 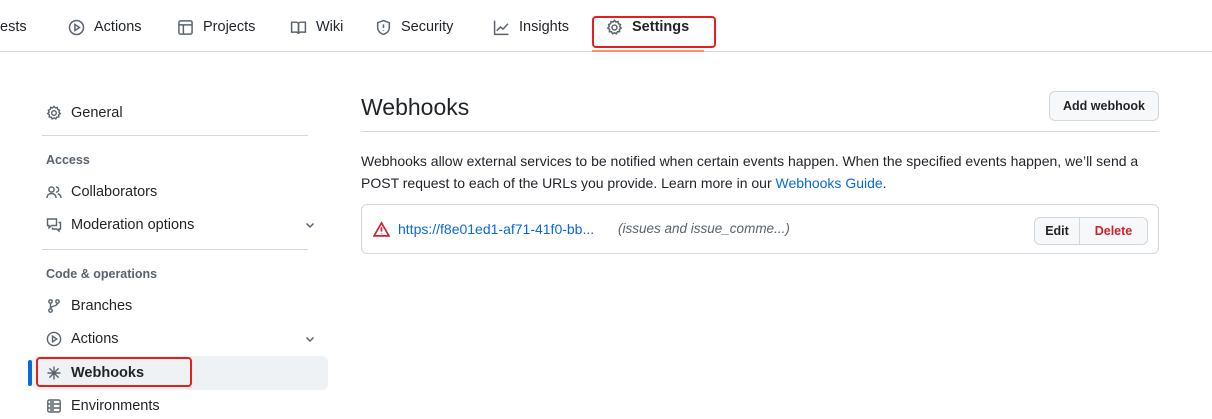 What do you see at coordinates (180, 404) in the screenshot?
I see `sidebar-item-environments: Environments` at bounding box center [180, 404].